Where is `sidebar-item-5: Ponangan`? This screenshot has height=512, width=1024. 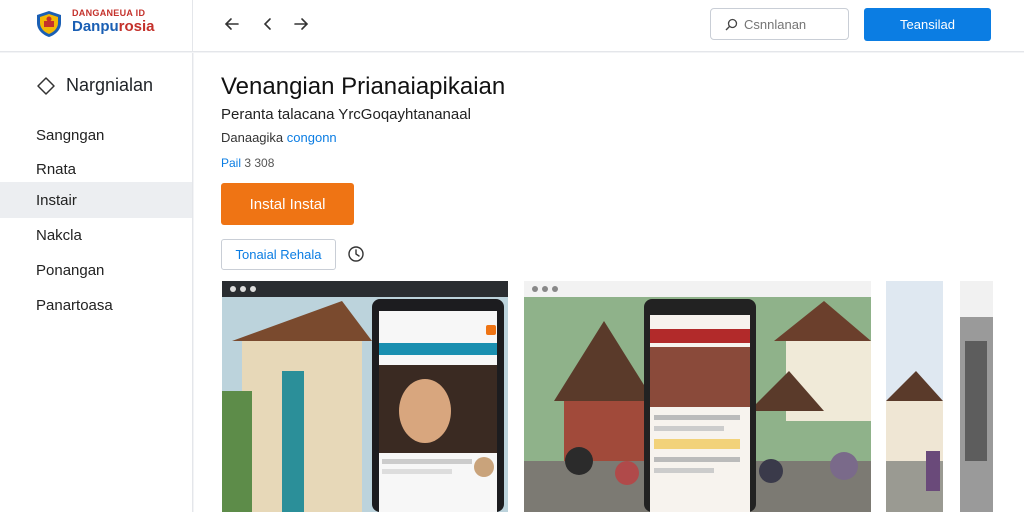 sidebar-item-5: Ponangan is located at coordinates (96, 270).